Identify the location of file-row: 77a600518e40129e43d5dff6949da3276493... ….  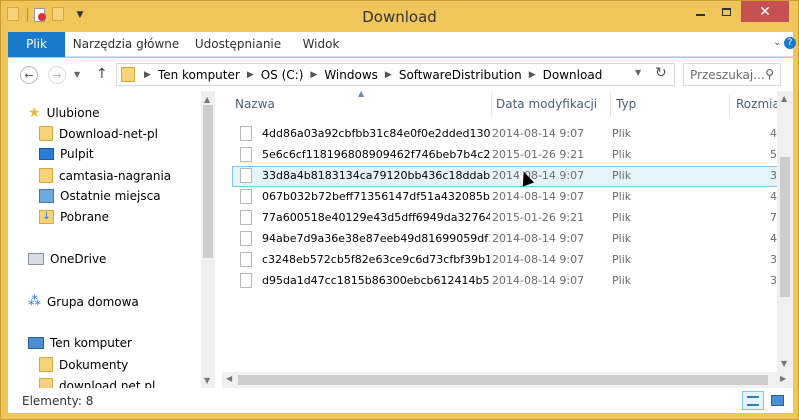
(512, 218).